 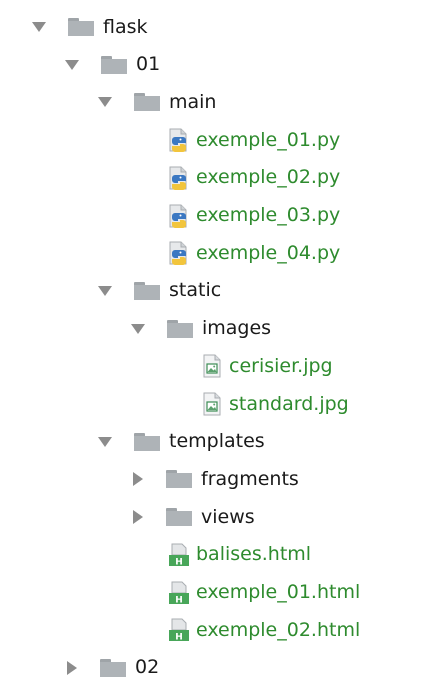 What do you see at coordinates (217, 441) in the screenshot?
I see `tree-item-label: templates` at bounding box center [217, 441].